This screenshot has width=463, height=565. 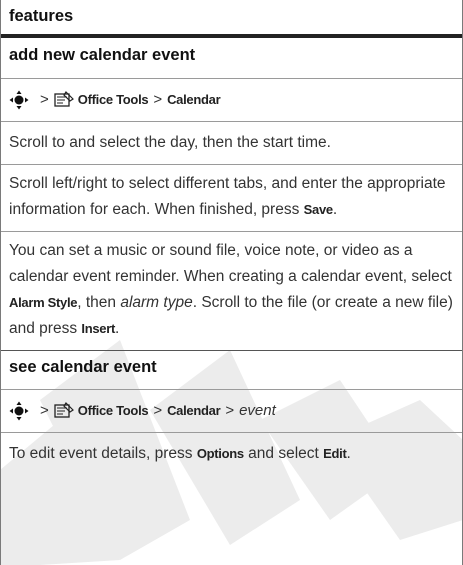 I want to click on menu-path: > Office Tools > Calendar > event, so click(x=231, y=411).